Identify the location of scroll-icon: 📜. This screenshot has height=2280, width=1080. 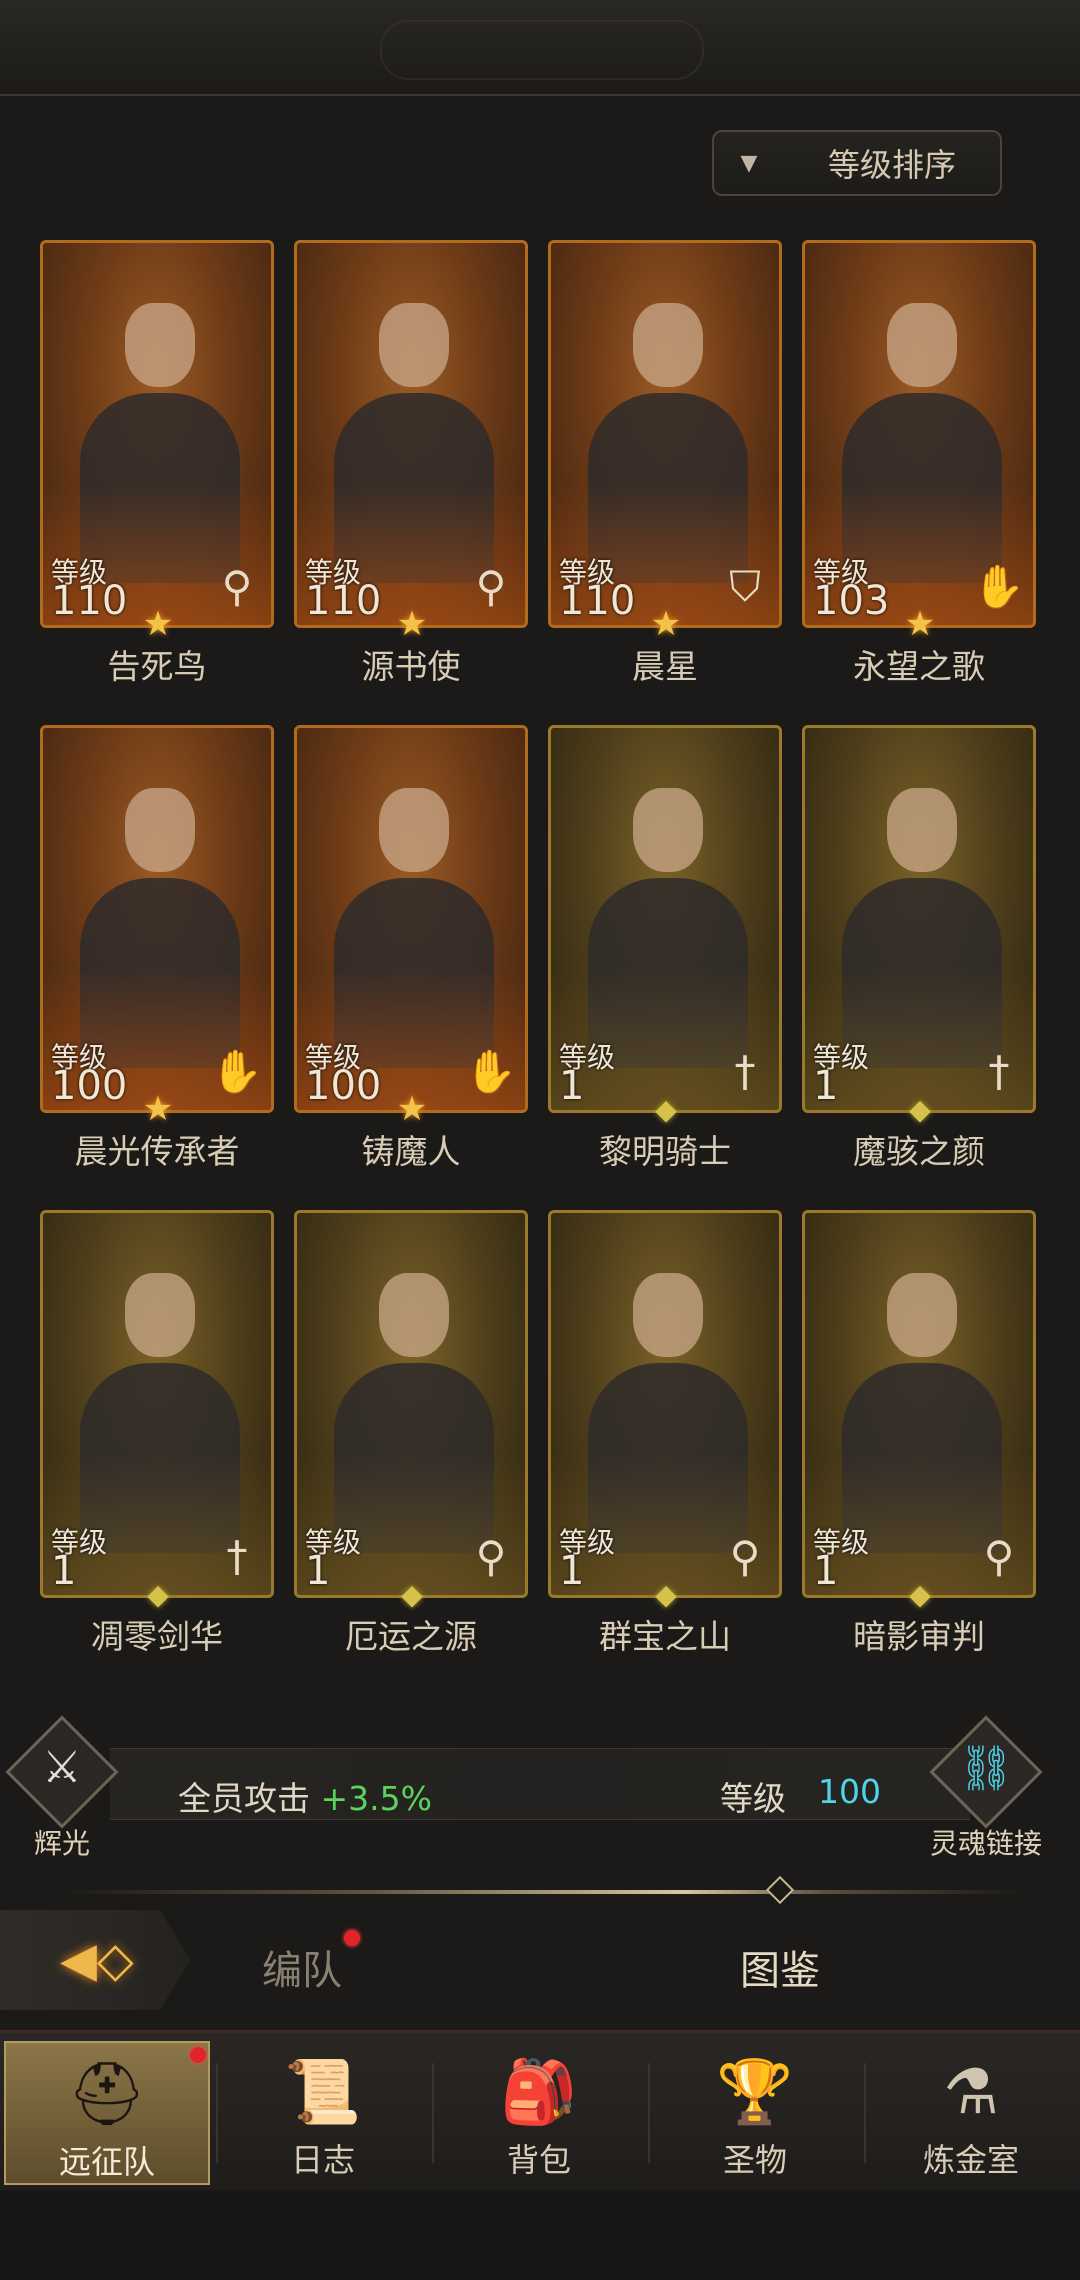
(323, 2091).